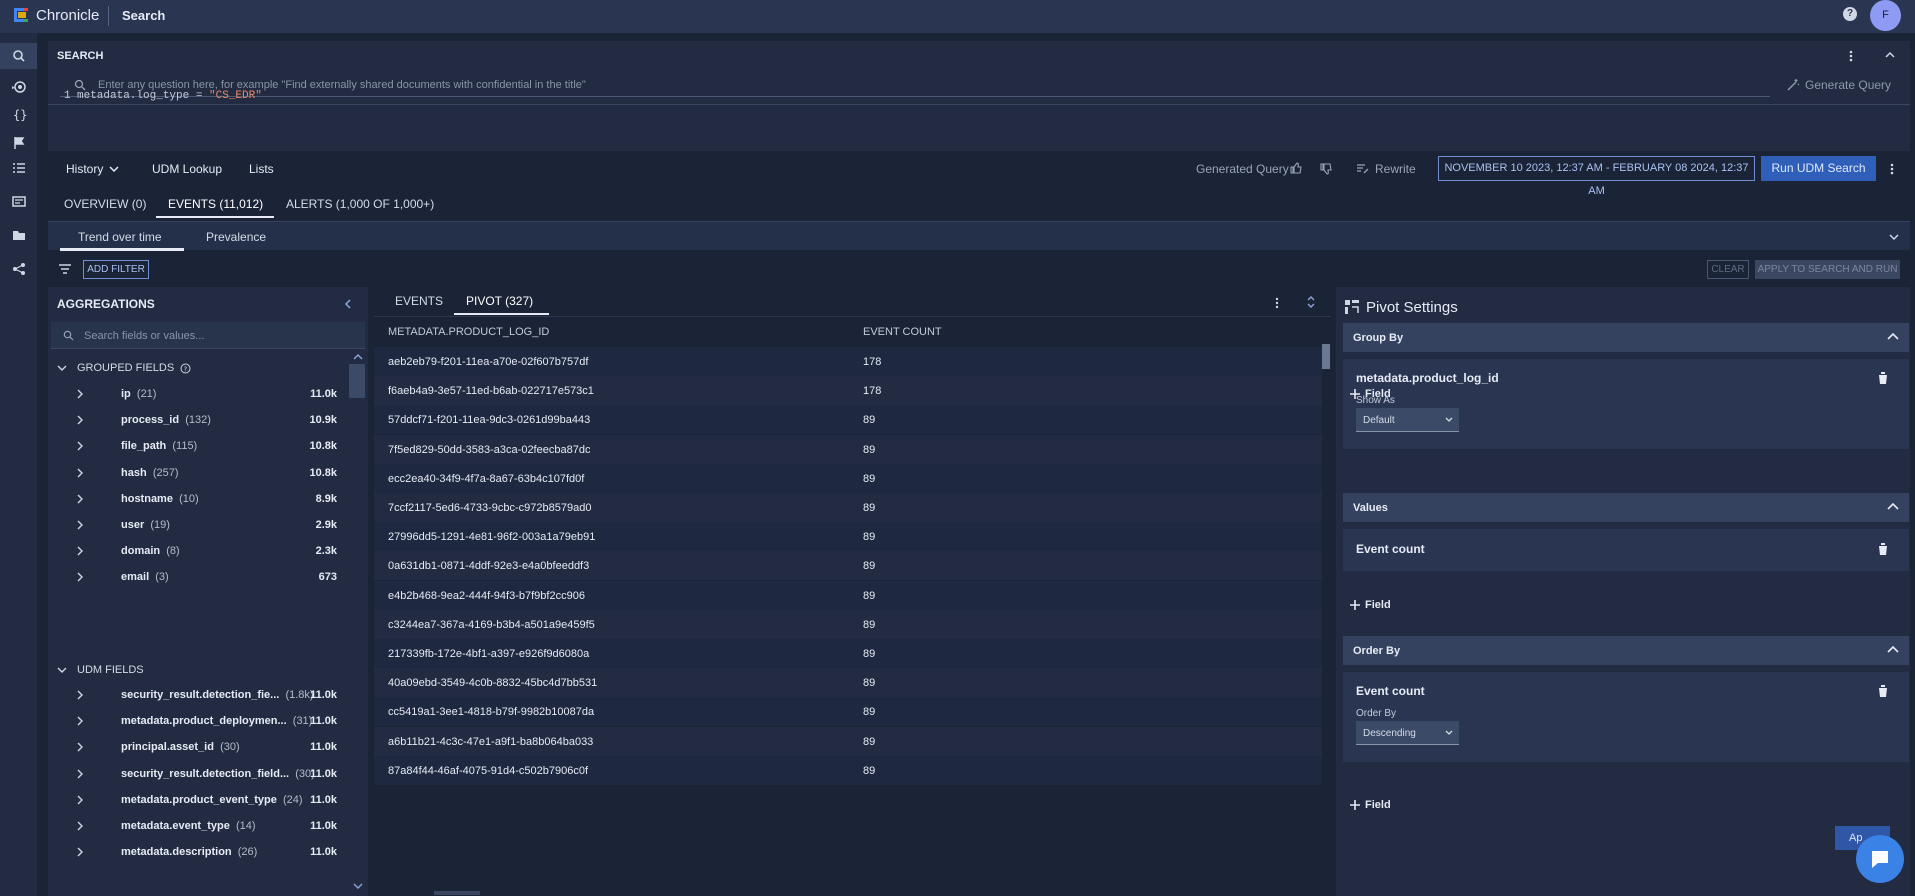 Image resolution: width=1915 pixels, height=896 pixels. I want to click on show-as-select: Default, so click(1407, 420).